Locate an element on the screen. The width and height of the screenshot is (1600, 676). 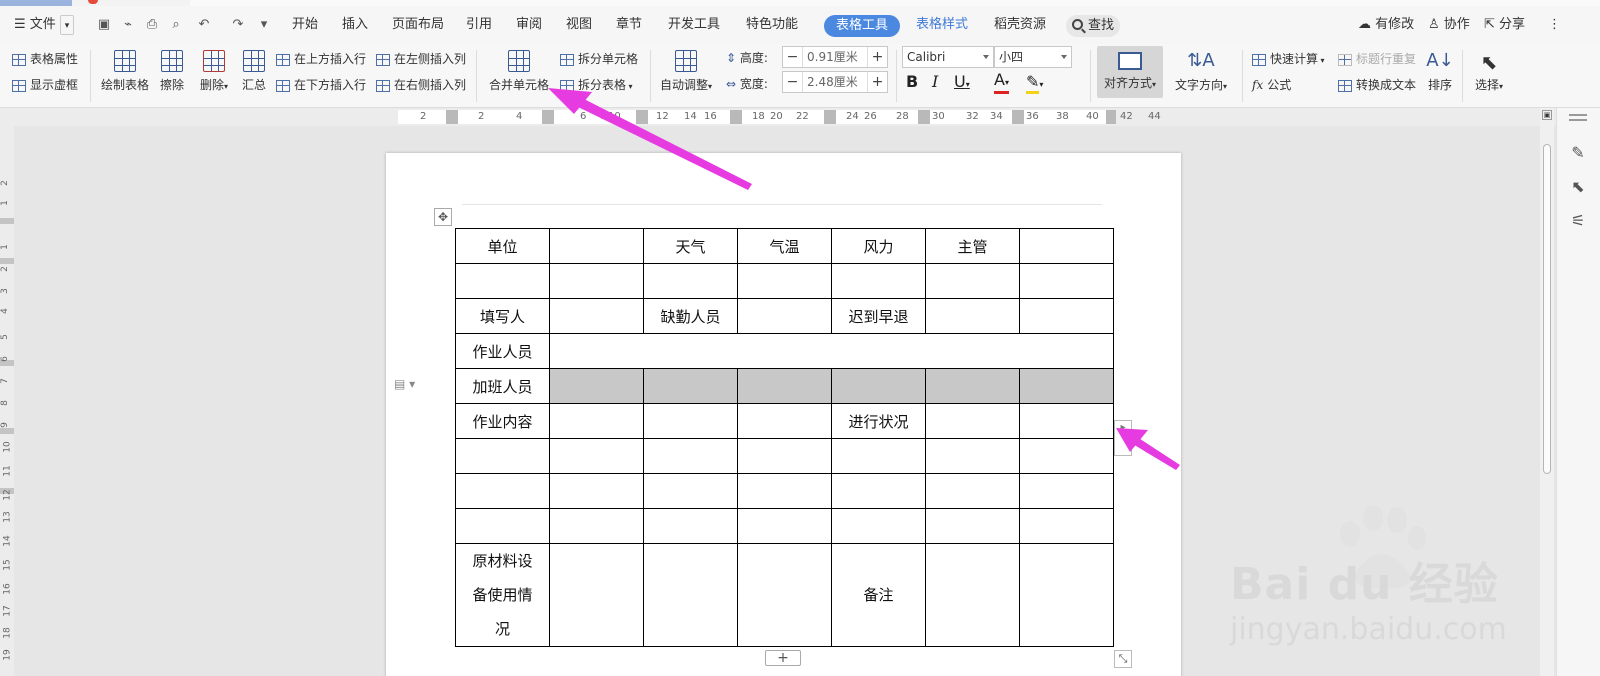
vertical-scrollbar: ▣ is located at coordinates (1547, 392).